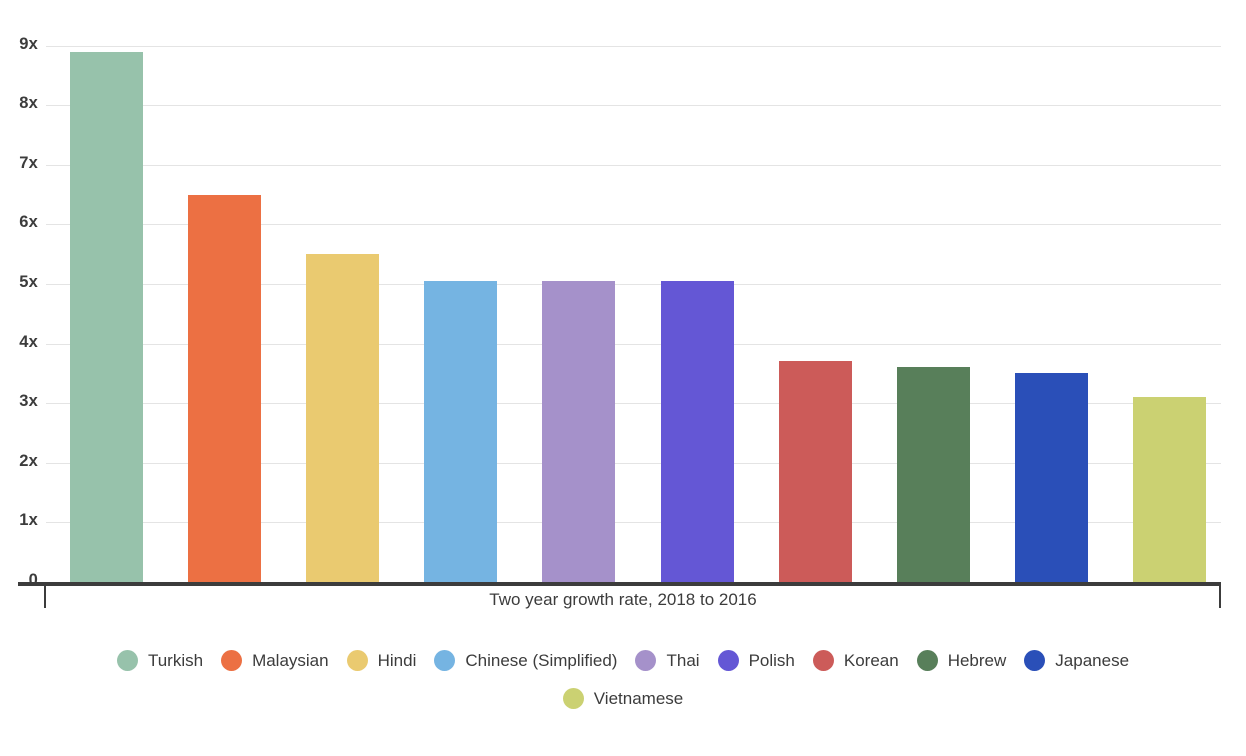 The image size is (1246, 756). Describe the element at coordinates (175, 660) in the screenshot. I see `legend-label: Turkish` at that location.